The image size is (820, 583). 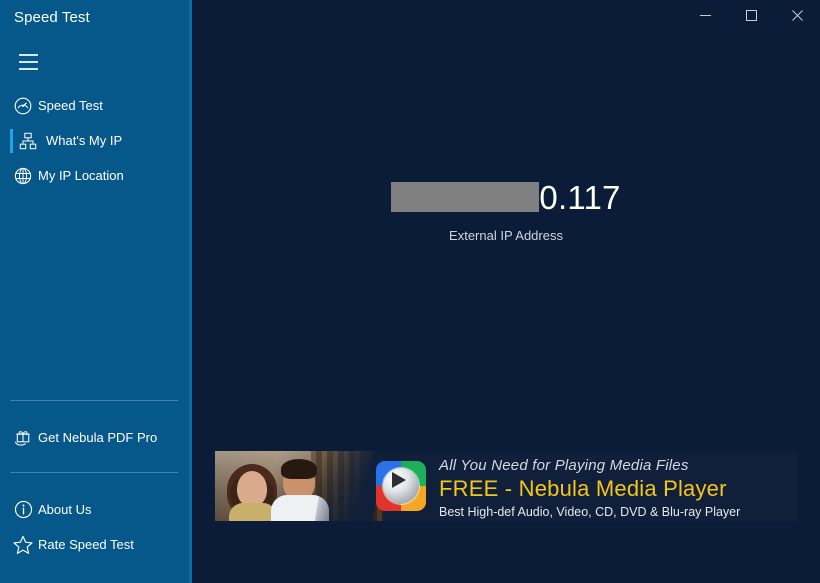 I want to click on globe-icon, so click(x=23, y=176).